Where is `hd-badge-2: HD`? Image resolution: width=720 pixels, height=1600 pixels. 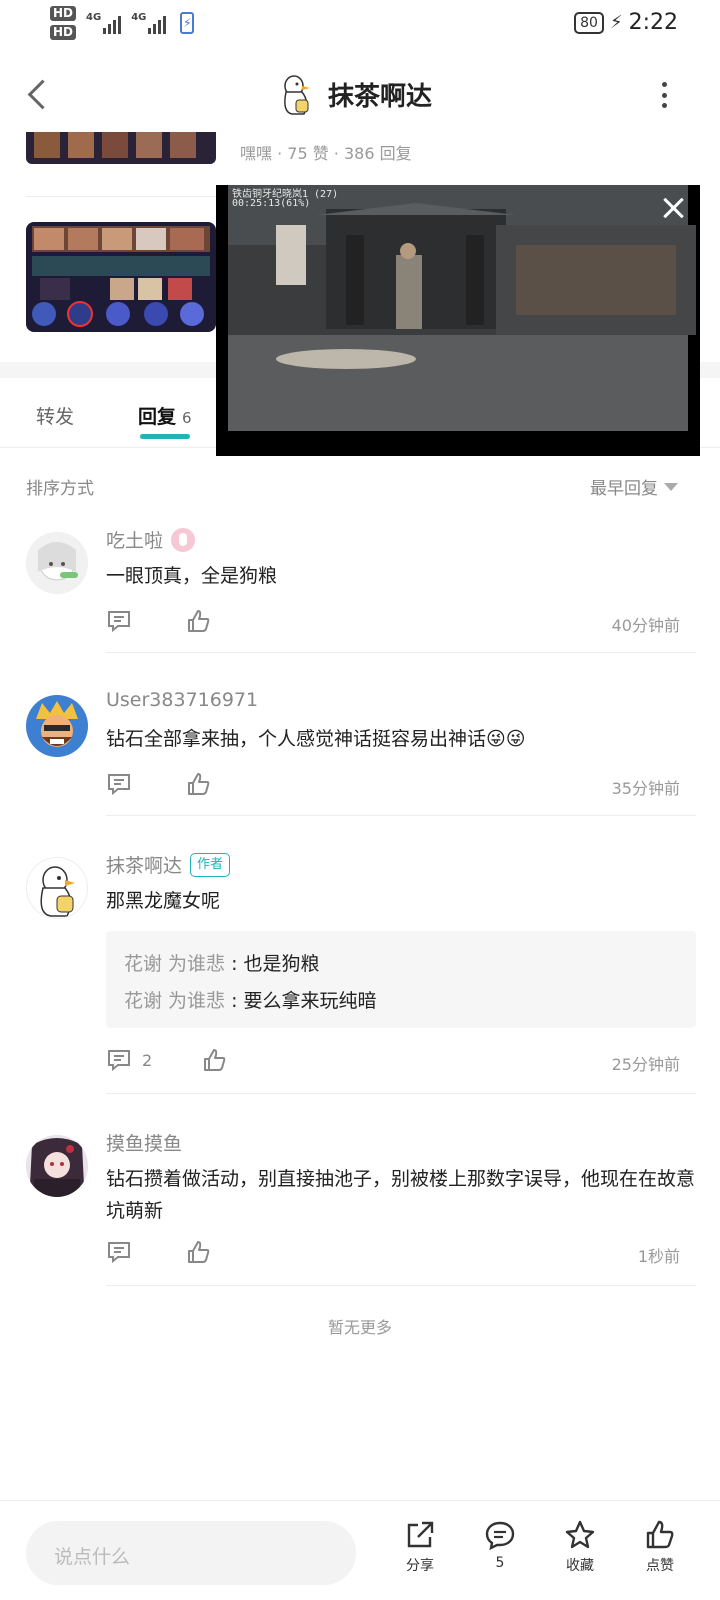
hd-badge-2: HD is located at coordinates (63, 32).